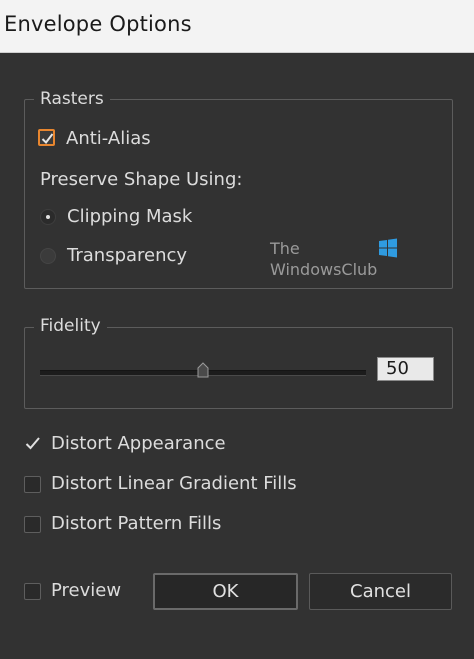 The width and height of the screenshot is (474, 659). Describe the element at coordinates (48, 217) in the screenshot. I see `clipping-mask-radio` at that location.